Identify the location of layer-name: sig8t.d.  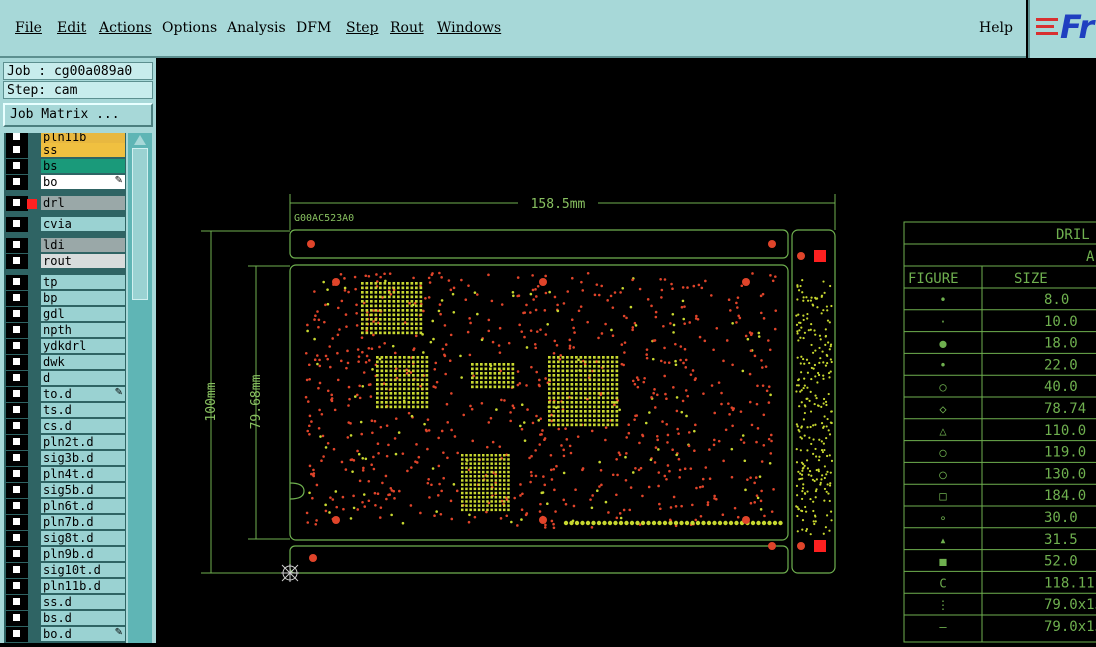
(83, 538).